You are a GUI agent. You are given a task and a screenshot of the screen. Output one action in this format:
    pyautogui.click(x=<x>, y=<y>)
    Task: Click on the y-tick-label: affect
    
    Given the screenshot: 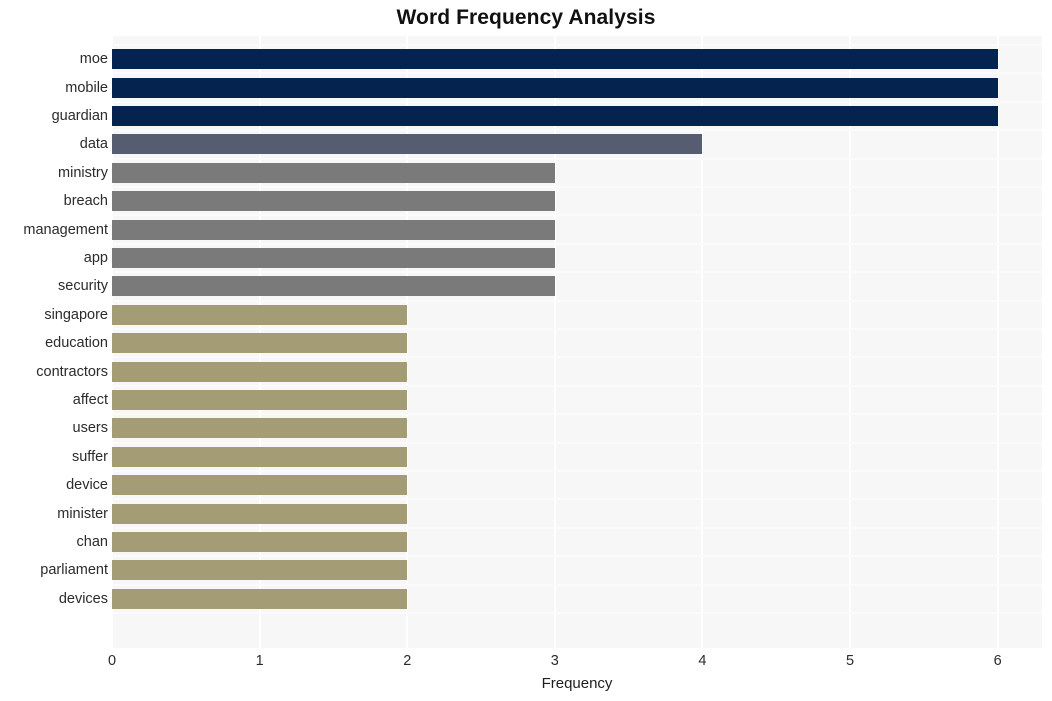 What is the action you would take?
    pyautogui.click(x=90, y=400)
    